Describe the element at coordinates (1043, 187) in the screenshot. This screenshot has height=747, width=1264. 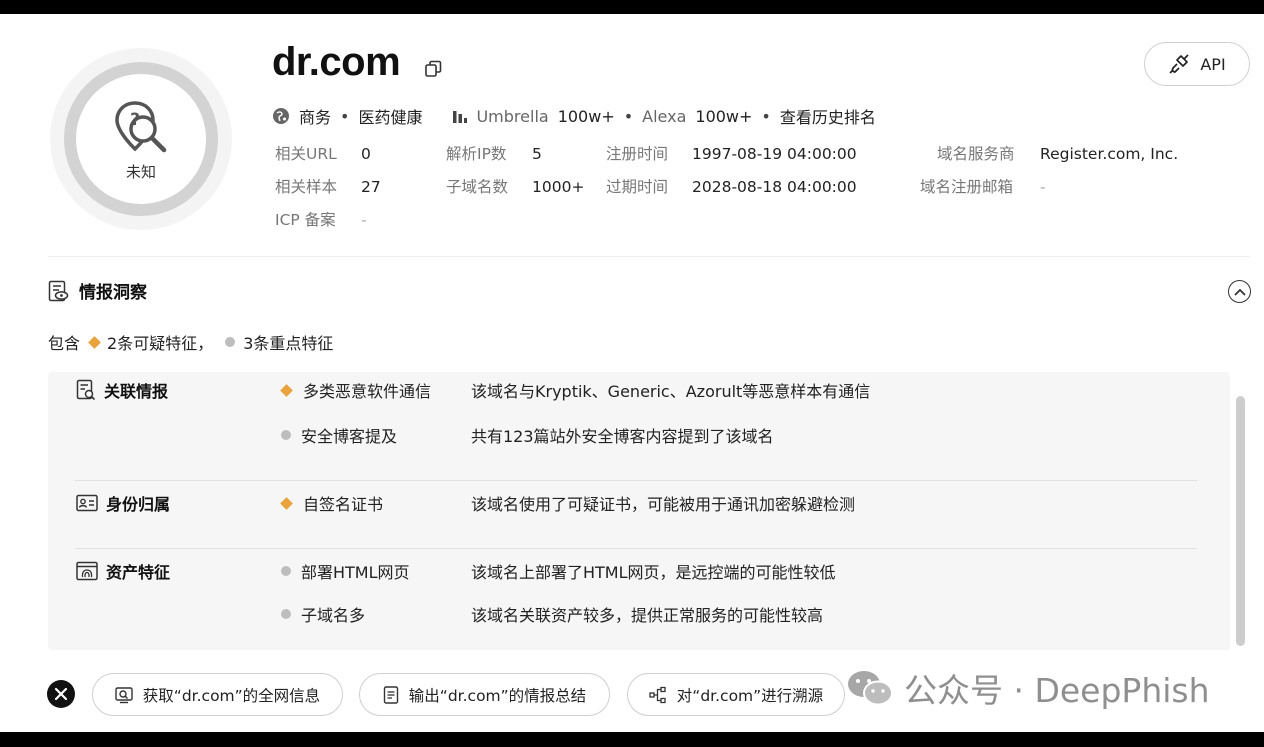
I see `reg-email-value: -` at that location.